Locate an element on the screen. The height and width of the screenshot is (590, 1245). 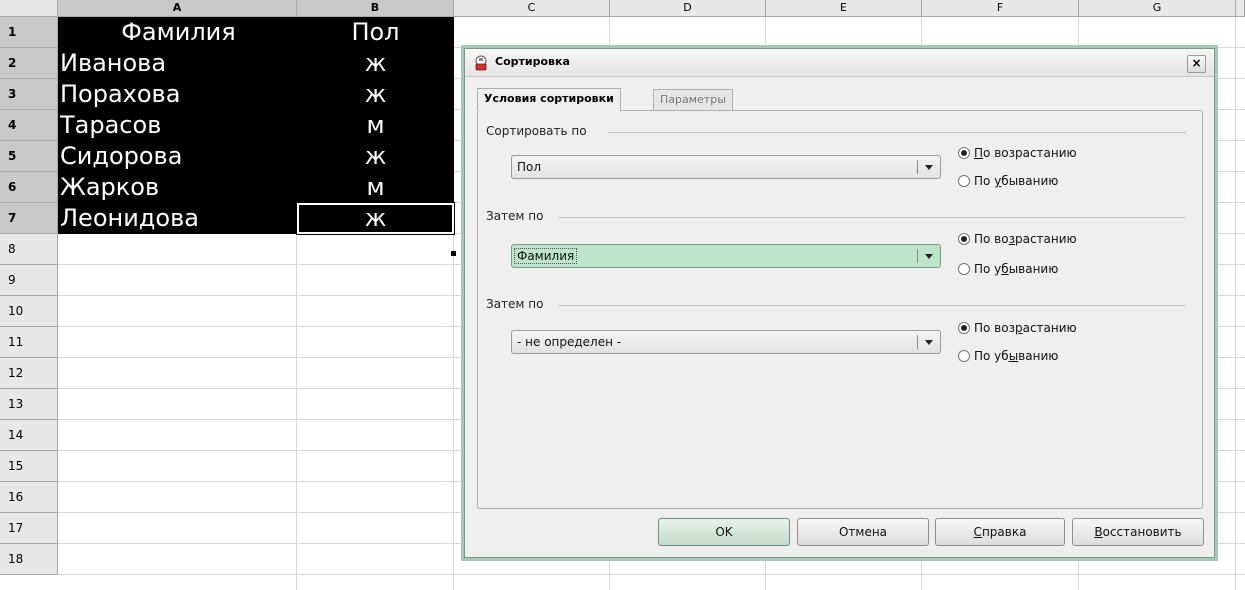
row-header: 3 is located at coordinates (29, 94).